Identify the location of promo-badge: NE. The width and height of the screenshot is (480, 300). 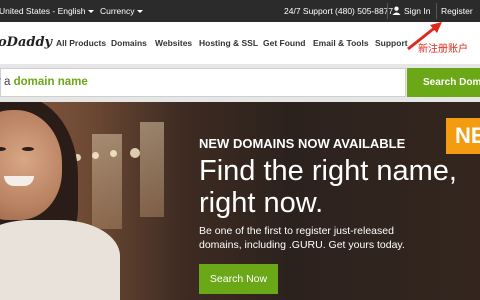
(463, 136).